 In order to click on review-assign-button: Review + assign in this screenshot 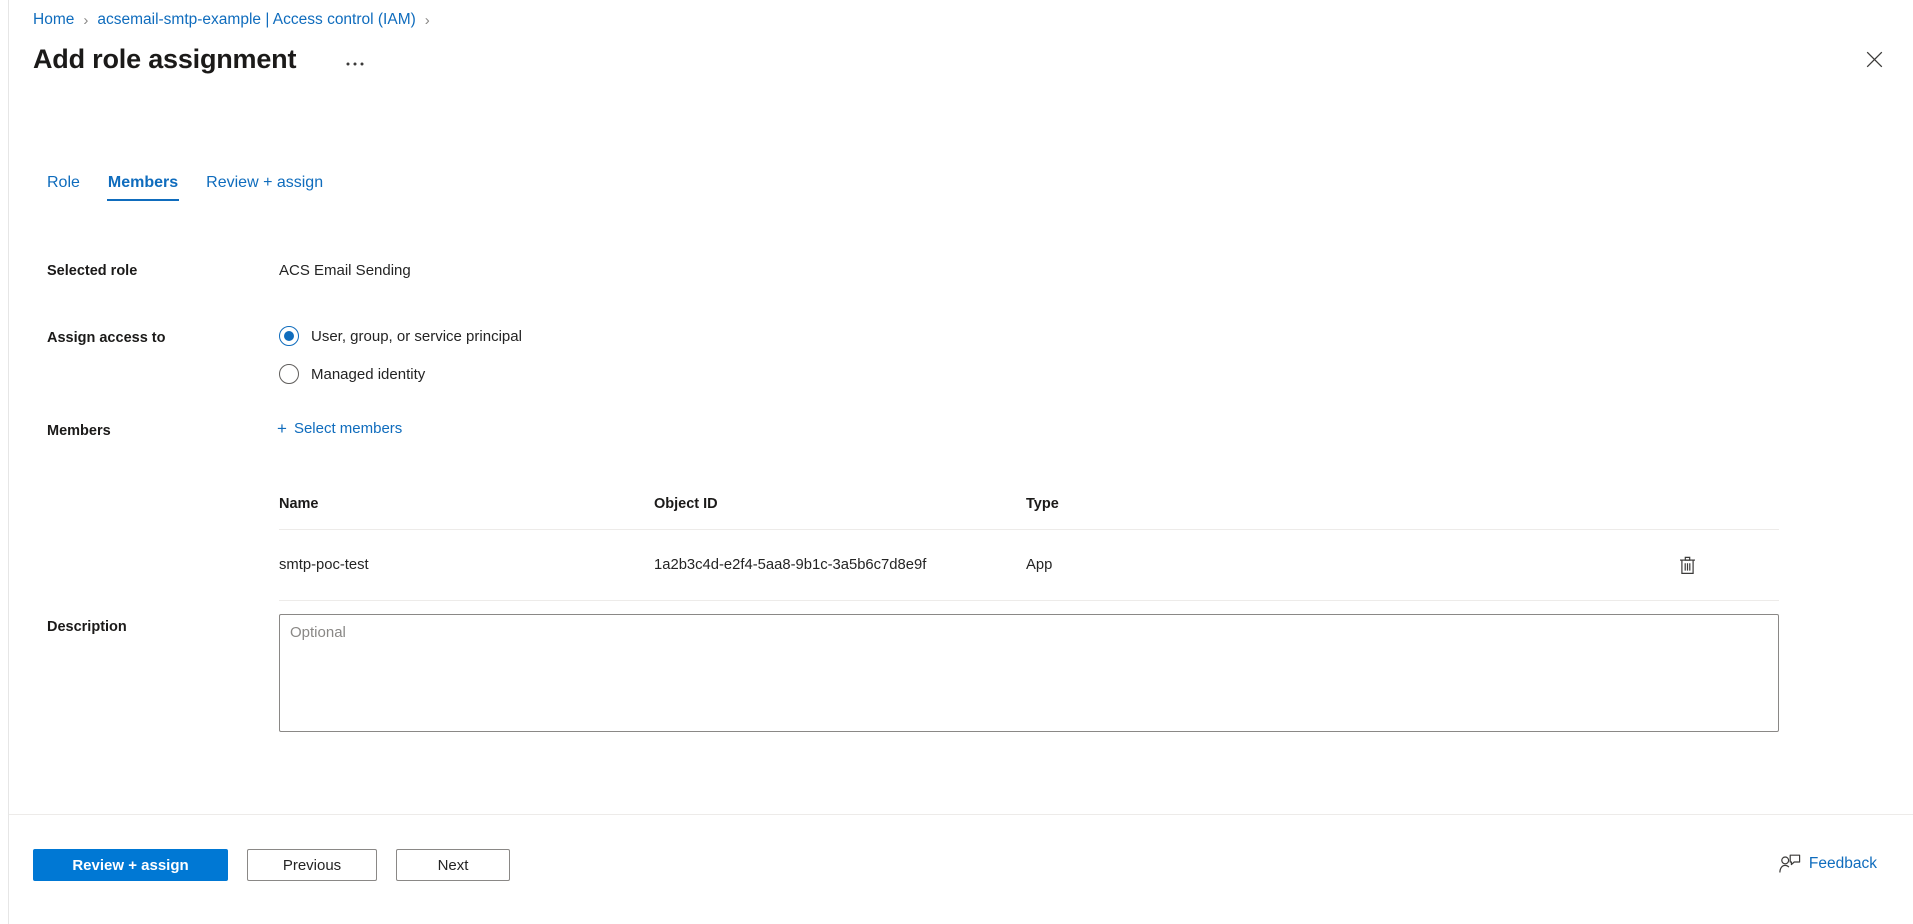, I will do `click(130, 865)`.